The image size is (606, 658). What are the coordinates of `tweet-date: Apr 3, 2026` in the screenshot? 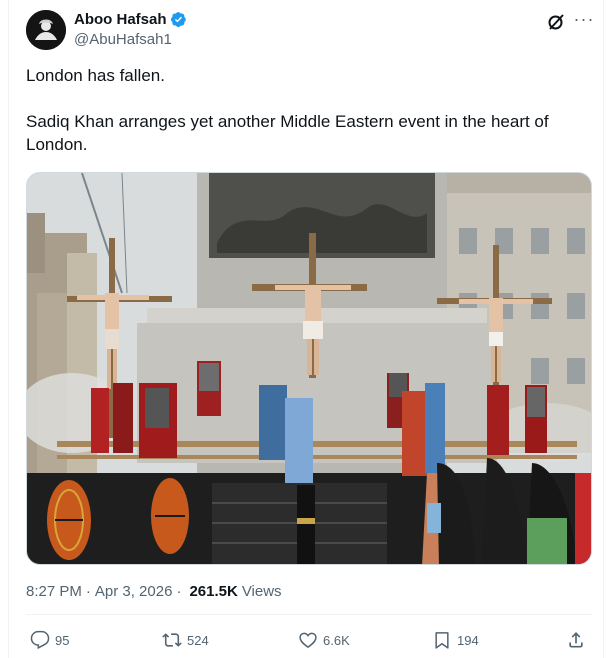 It's located at (134, 591).